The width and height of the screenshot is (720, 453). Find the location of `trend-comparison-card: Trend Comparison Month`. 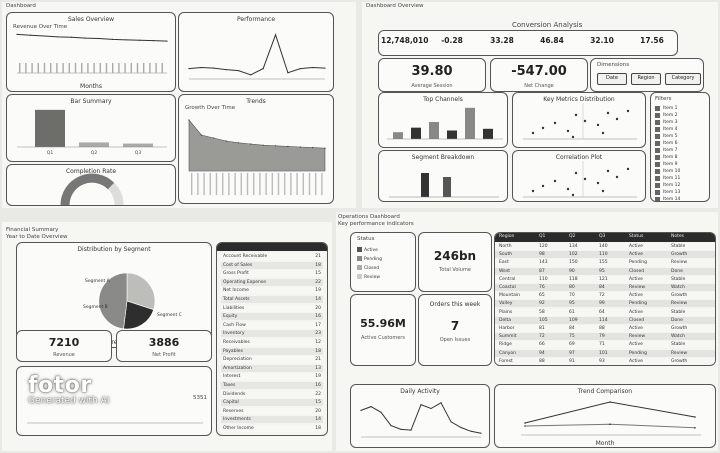

trend-comparison-card: Trend Comparison Month is located at coordinates (605, 416).